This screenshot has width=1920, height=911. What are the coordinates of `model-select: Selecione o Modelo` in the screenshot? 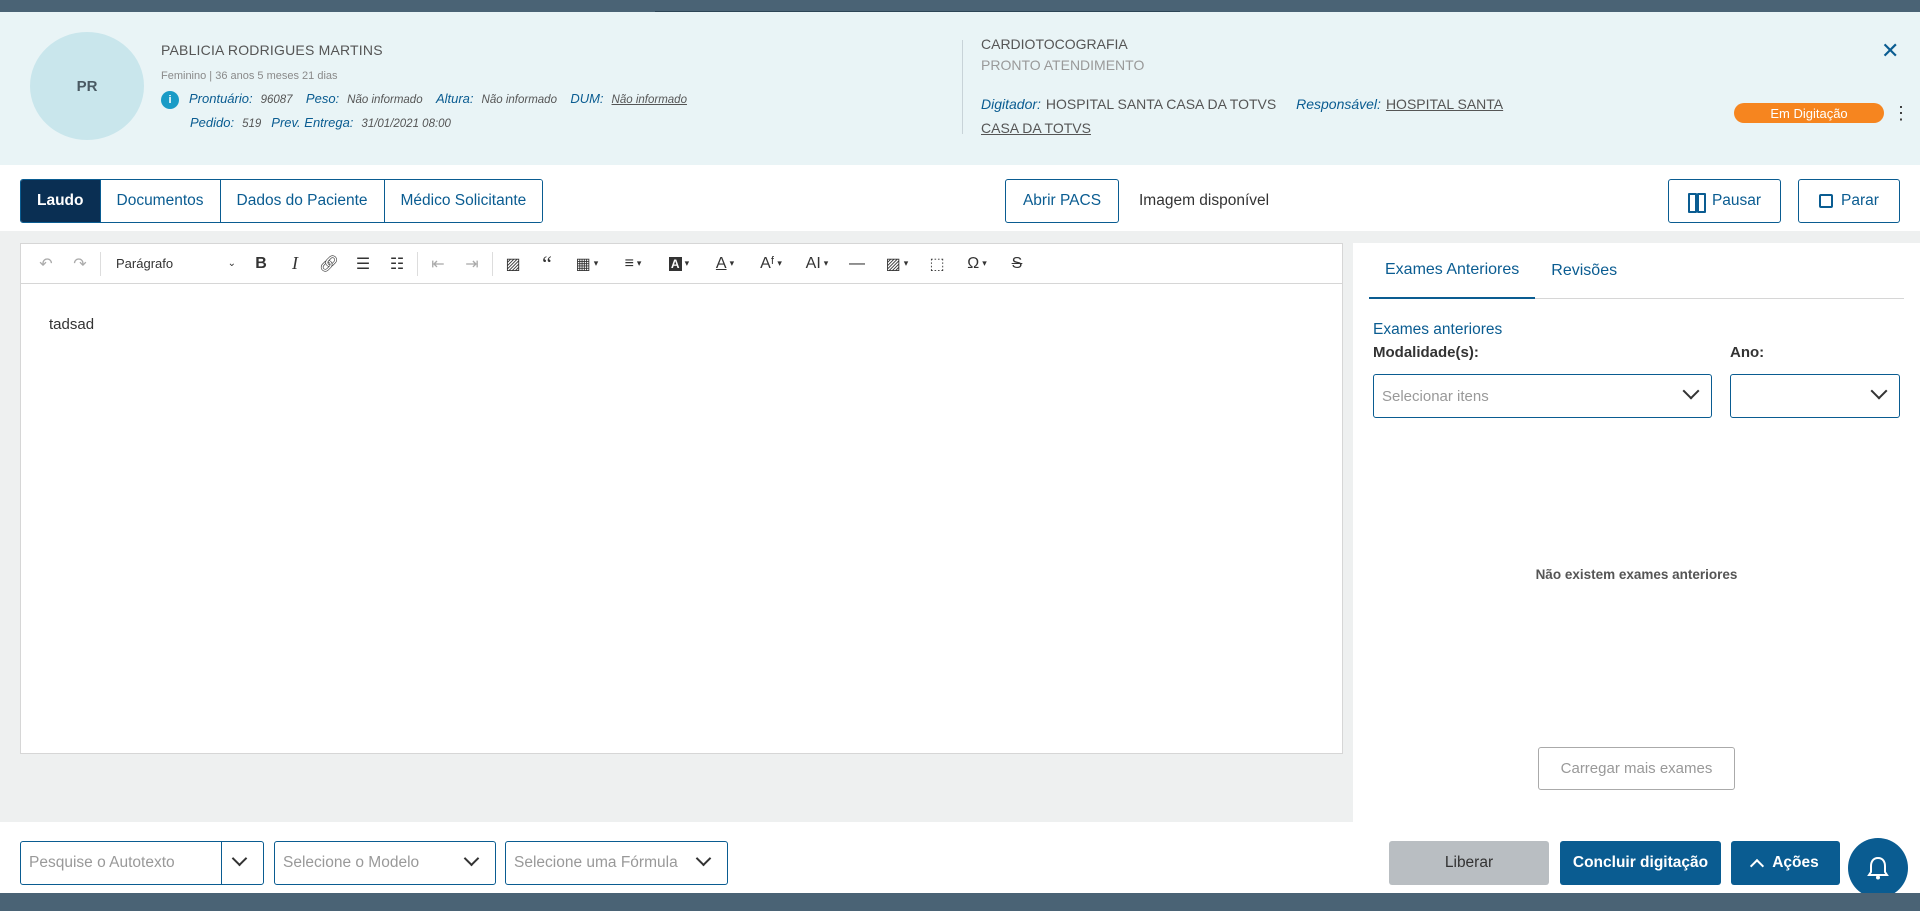 It's located at (385, 863).